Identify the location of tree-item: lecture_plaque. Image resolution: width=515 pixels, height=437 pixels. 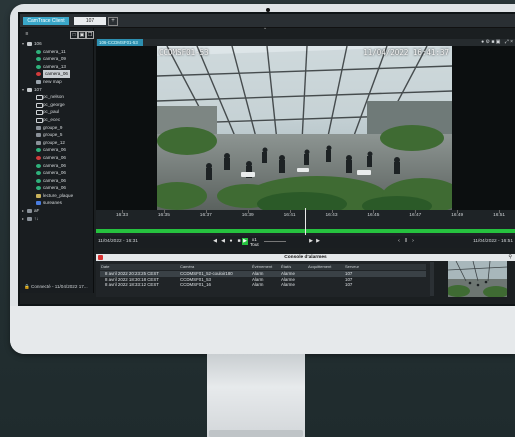
(57, 196).